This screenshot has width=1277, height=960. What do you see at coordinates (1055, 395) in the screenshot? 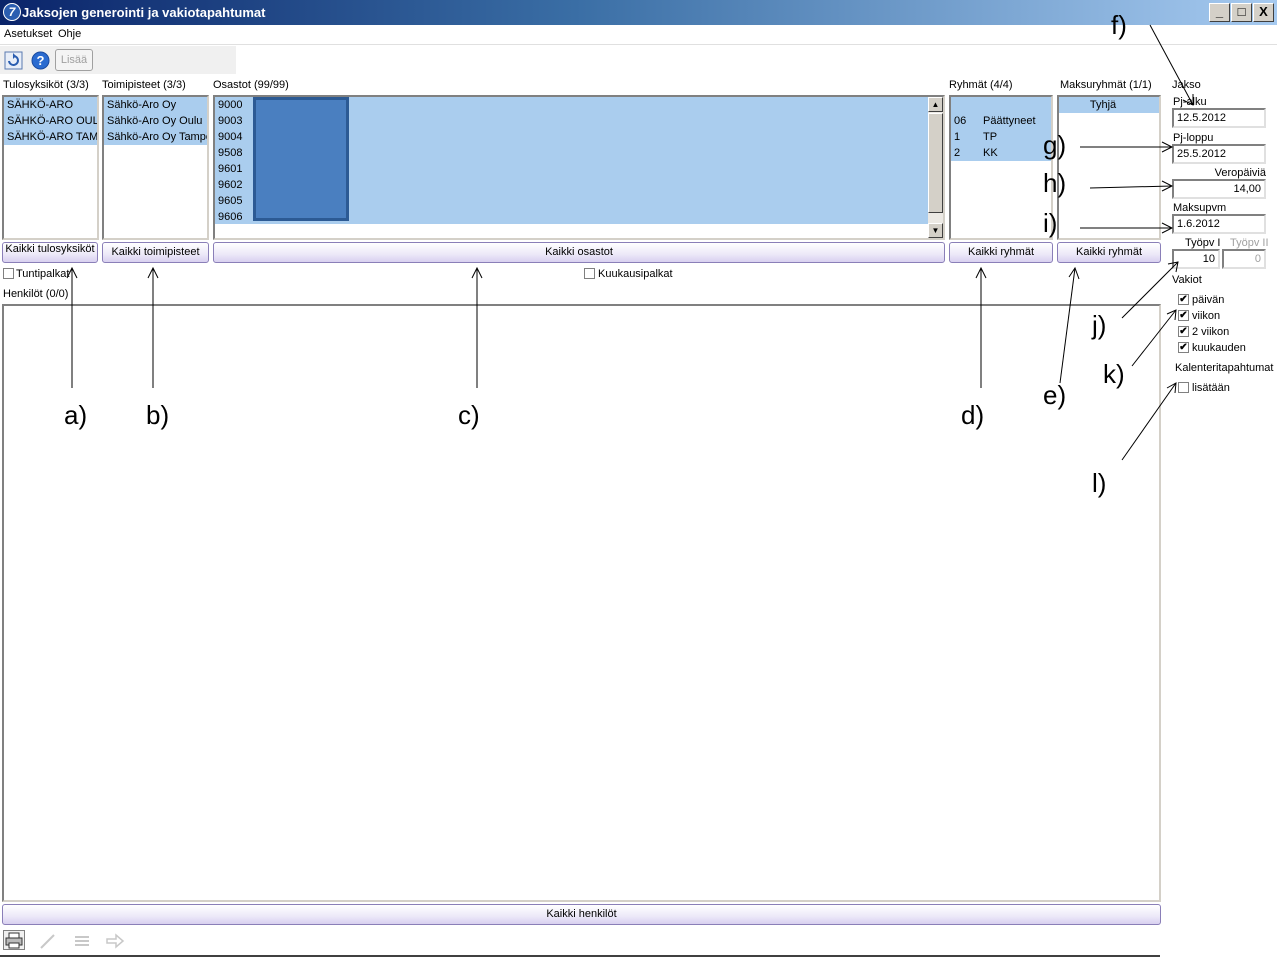
I see `annotation-e: e)` at bounding box center [1055, 395].